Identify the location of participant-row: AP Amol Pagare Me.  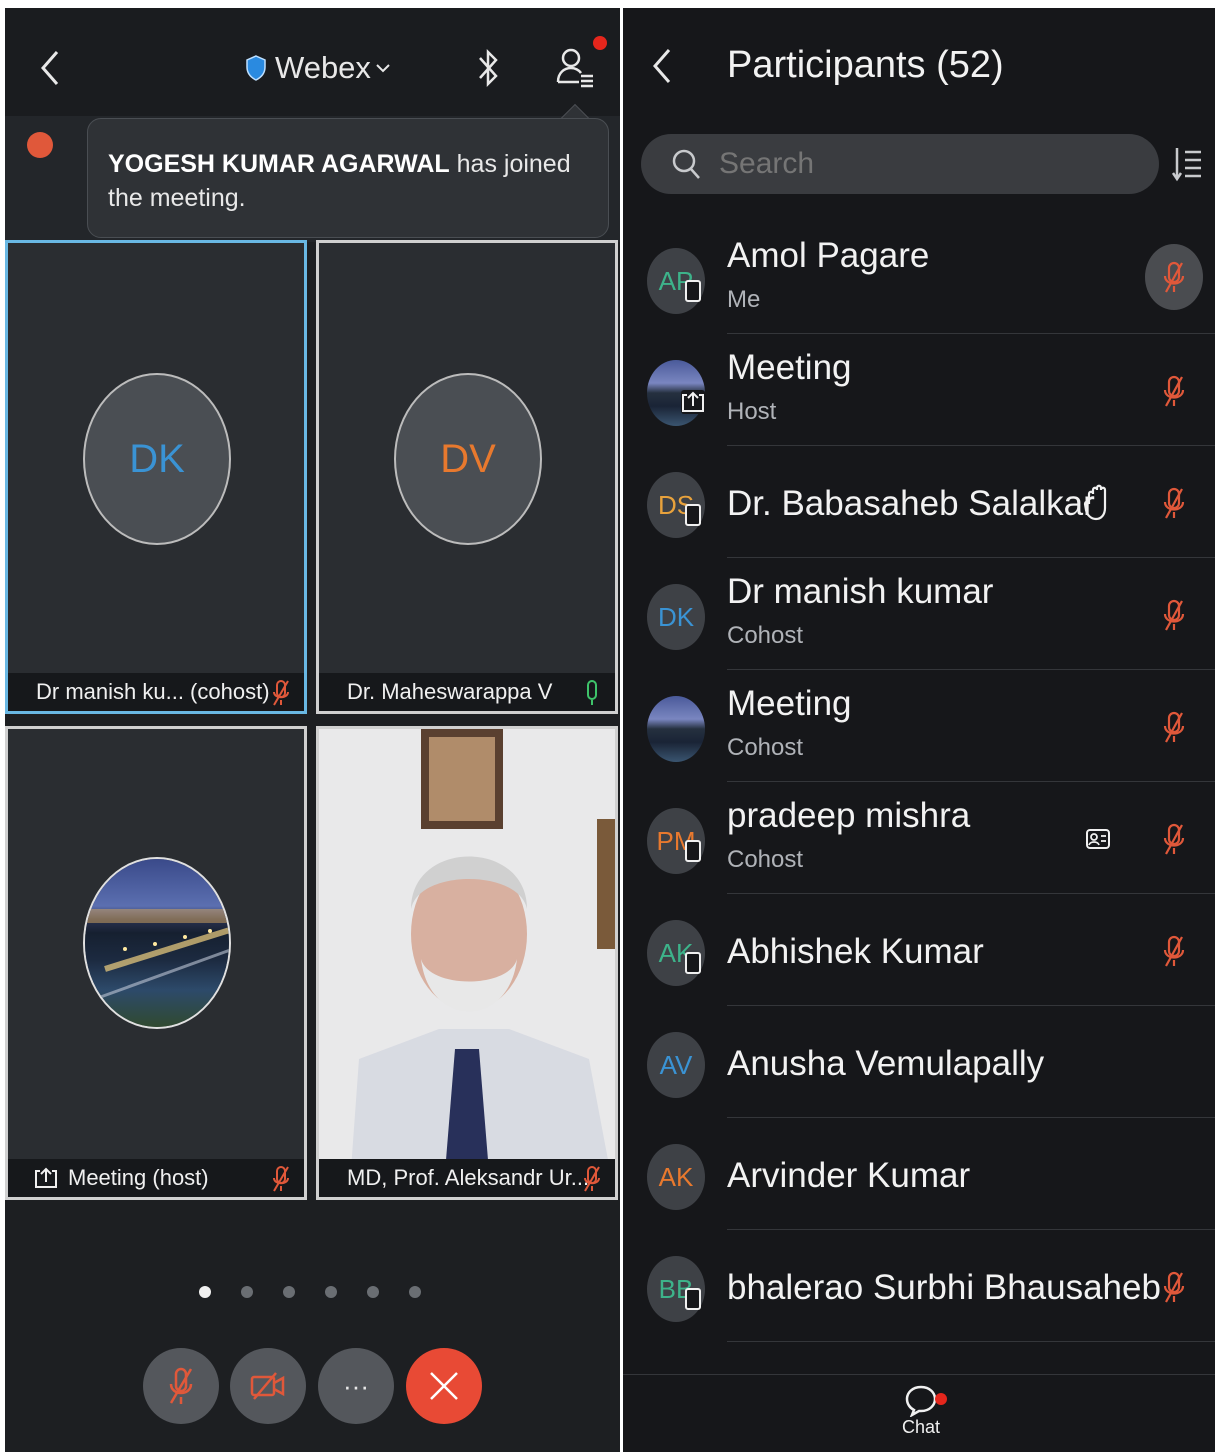
(919, 278).